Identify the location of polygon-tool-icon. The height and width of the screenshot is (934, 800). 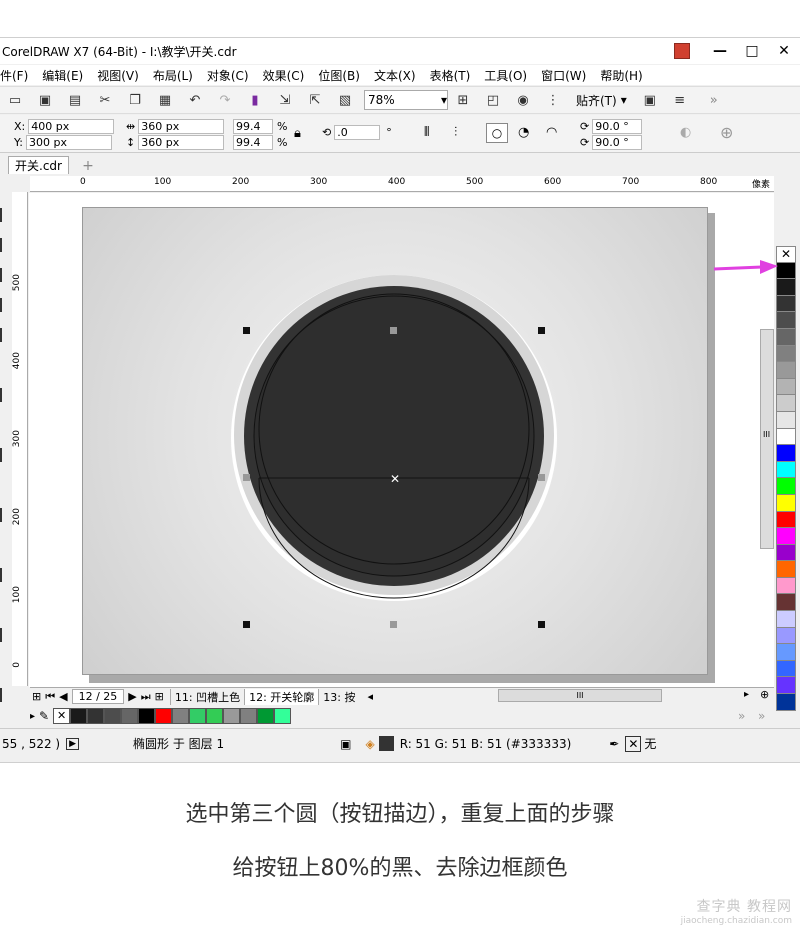
(5, 515).